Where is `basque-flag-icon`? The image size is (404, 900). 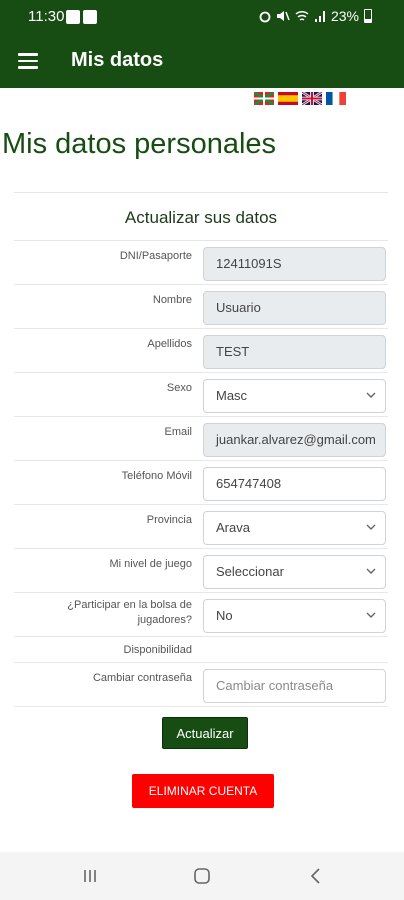 basque-flag-icon is located at coordinates (264, 98).